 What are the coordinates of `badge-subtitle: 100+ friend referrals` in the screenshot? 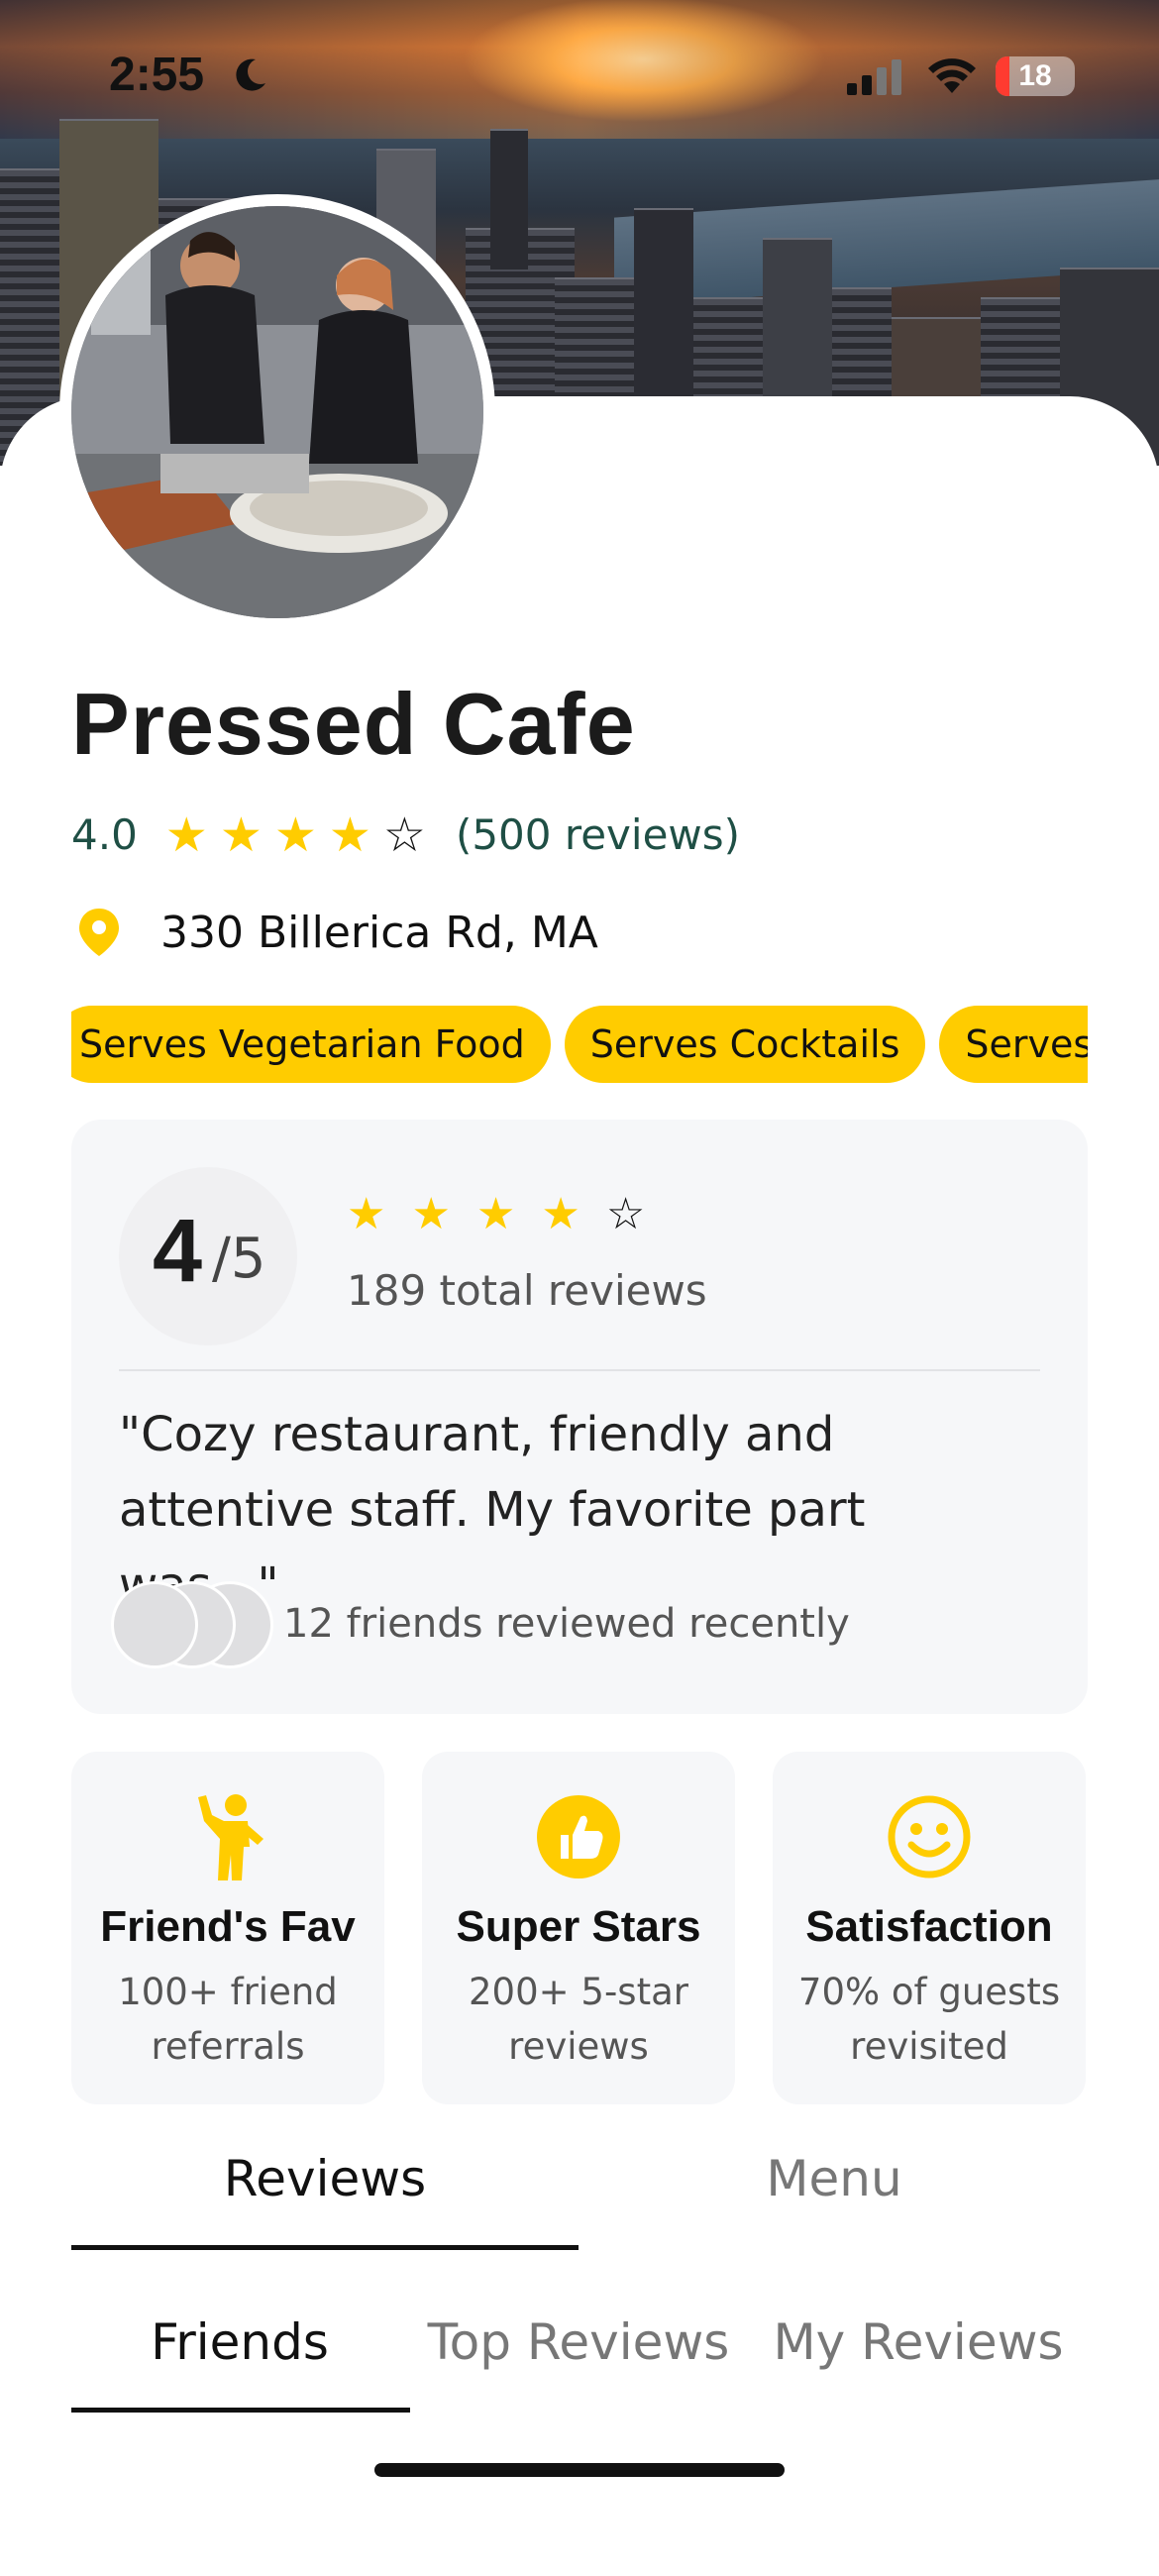 It's located at (228, 2019).